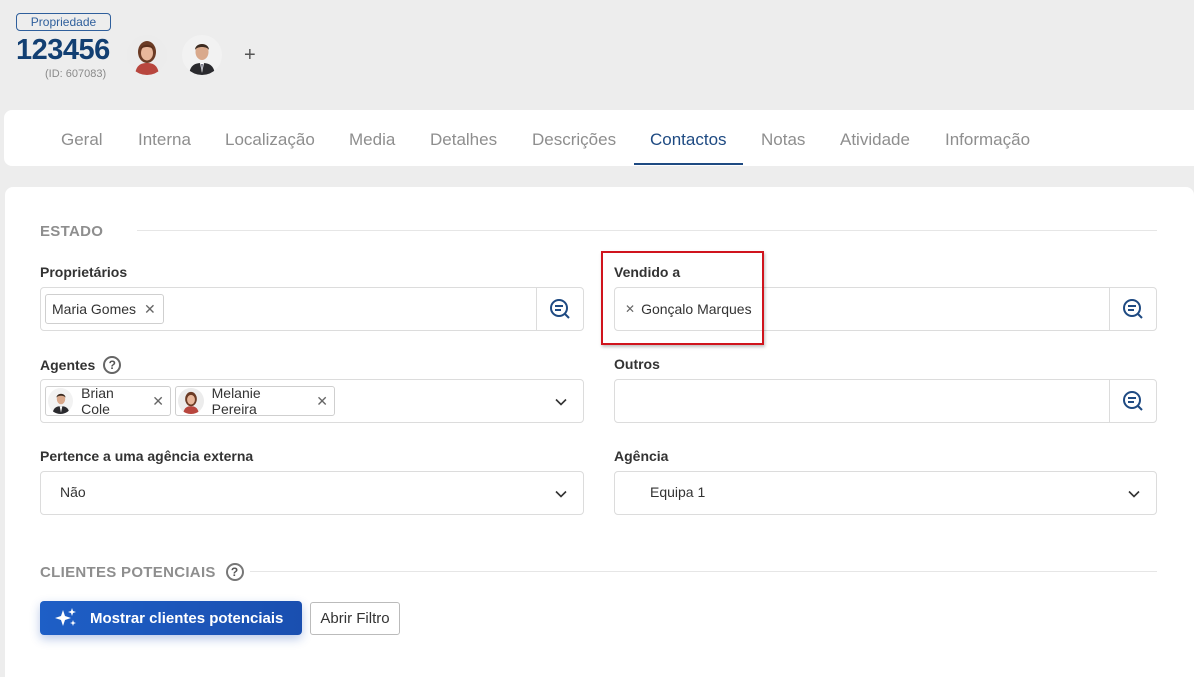  Describe the element at coordinates (987, 137) in the screenshot. I see `tab-informacao: Informação` at that location.